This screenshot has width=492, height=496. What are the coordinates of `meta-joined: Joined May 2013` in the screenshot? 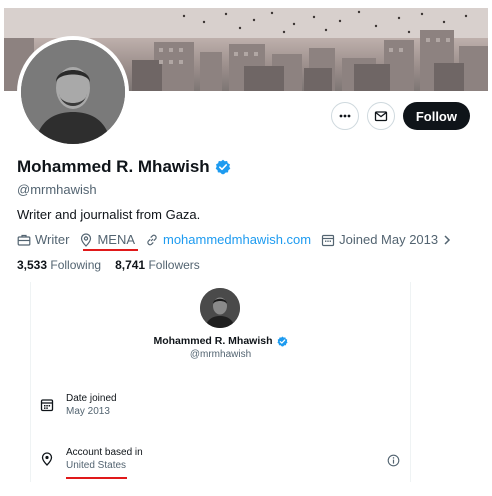 It's located at (386, 239).